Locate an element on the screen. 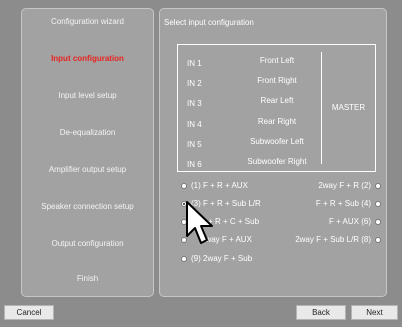 The width and height of the screenshot is (402, 327). sidebar-item-input-level-setup: Input level setup is located at coordinates (87, 96).